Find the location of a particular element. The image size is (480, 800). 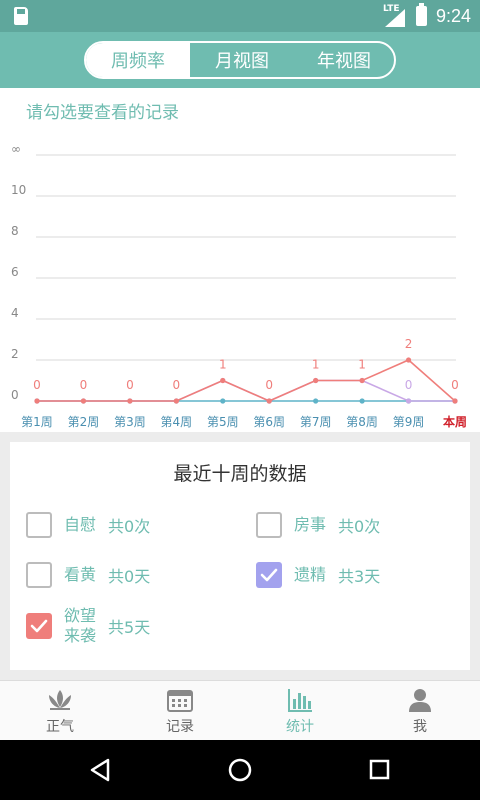

x-tick-label: 本周 is located at coordinates (455, 421).